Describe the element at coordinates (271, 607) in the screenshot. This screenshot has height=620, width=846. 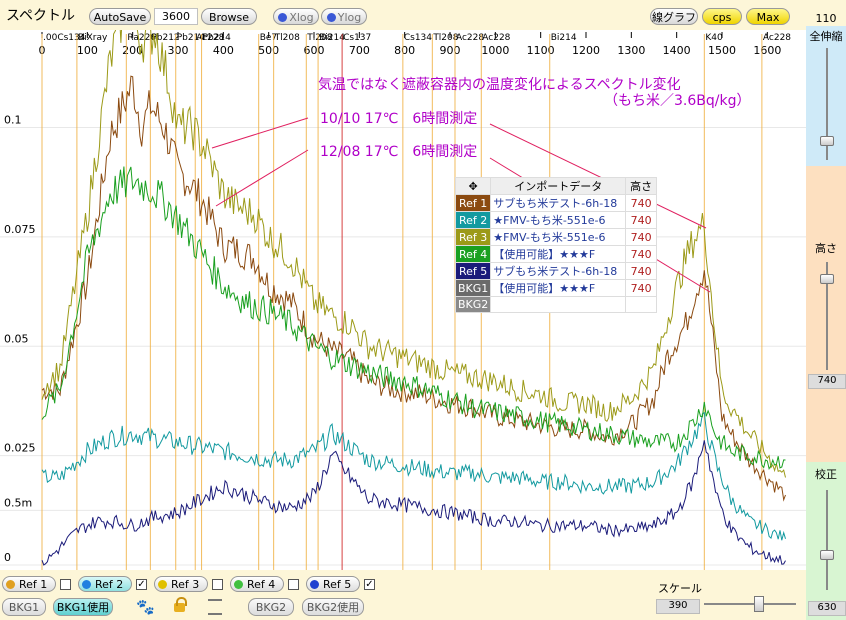
I see `bkg2-button: BKG2` at that location.